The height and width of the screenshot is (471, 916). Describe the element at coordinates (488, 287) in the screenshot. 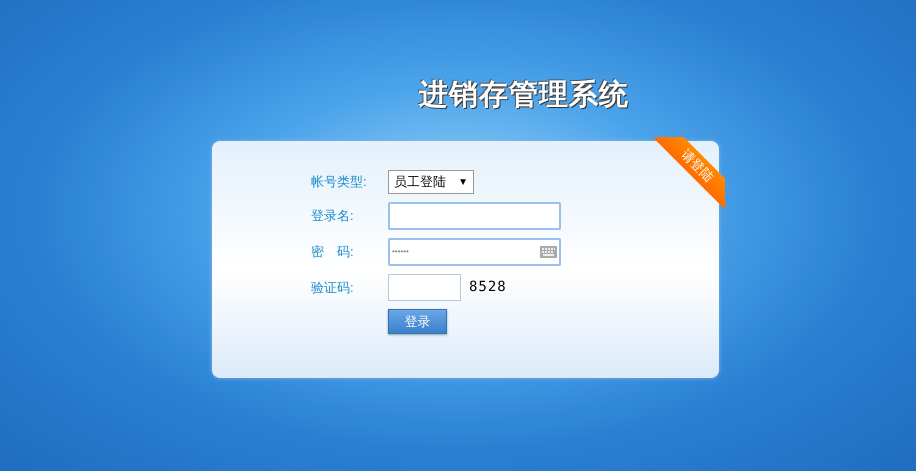

I see `captcha-code: 8528` at that location.